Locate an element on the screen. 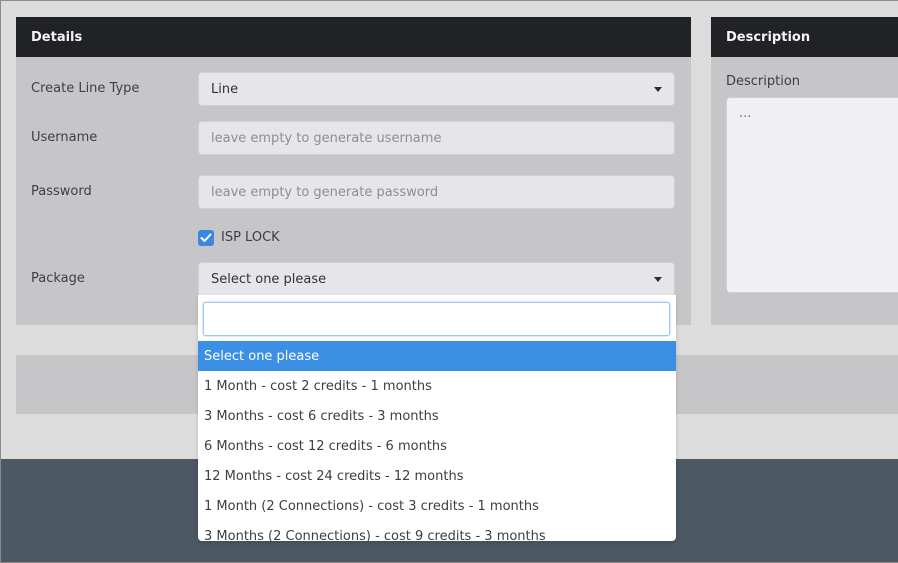 This screenshot has height=563, width=898. line-type-select: Line is located at coordinates (436, 89).